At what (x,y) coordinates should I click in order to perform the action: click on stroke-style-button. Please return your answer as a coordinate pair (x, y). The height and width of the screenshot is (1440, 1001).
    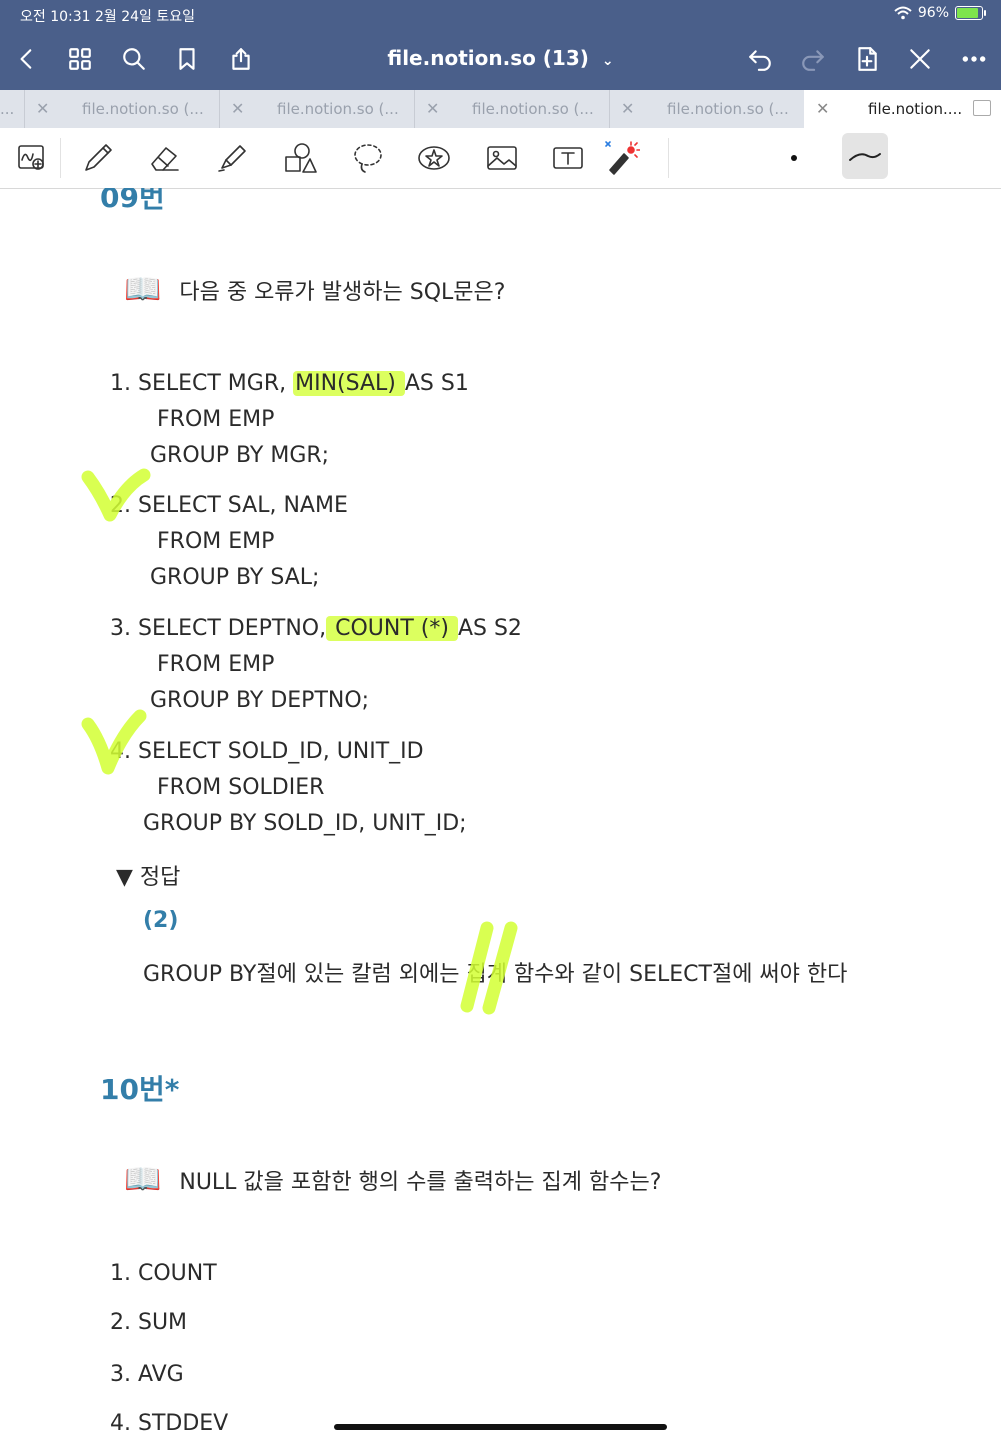
    Looking at the image, I should click on (865, 156).